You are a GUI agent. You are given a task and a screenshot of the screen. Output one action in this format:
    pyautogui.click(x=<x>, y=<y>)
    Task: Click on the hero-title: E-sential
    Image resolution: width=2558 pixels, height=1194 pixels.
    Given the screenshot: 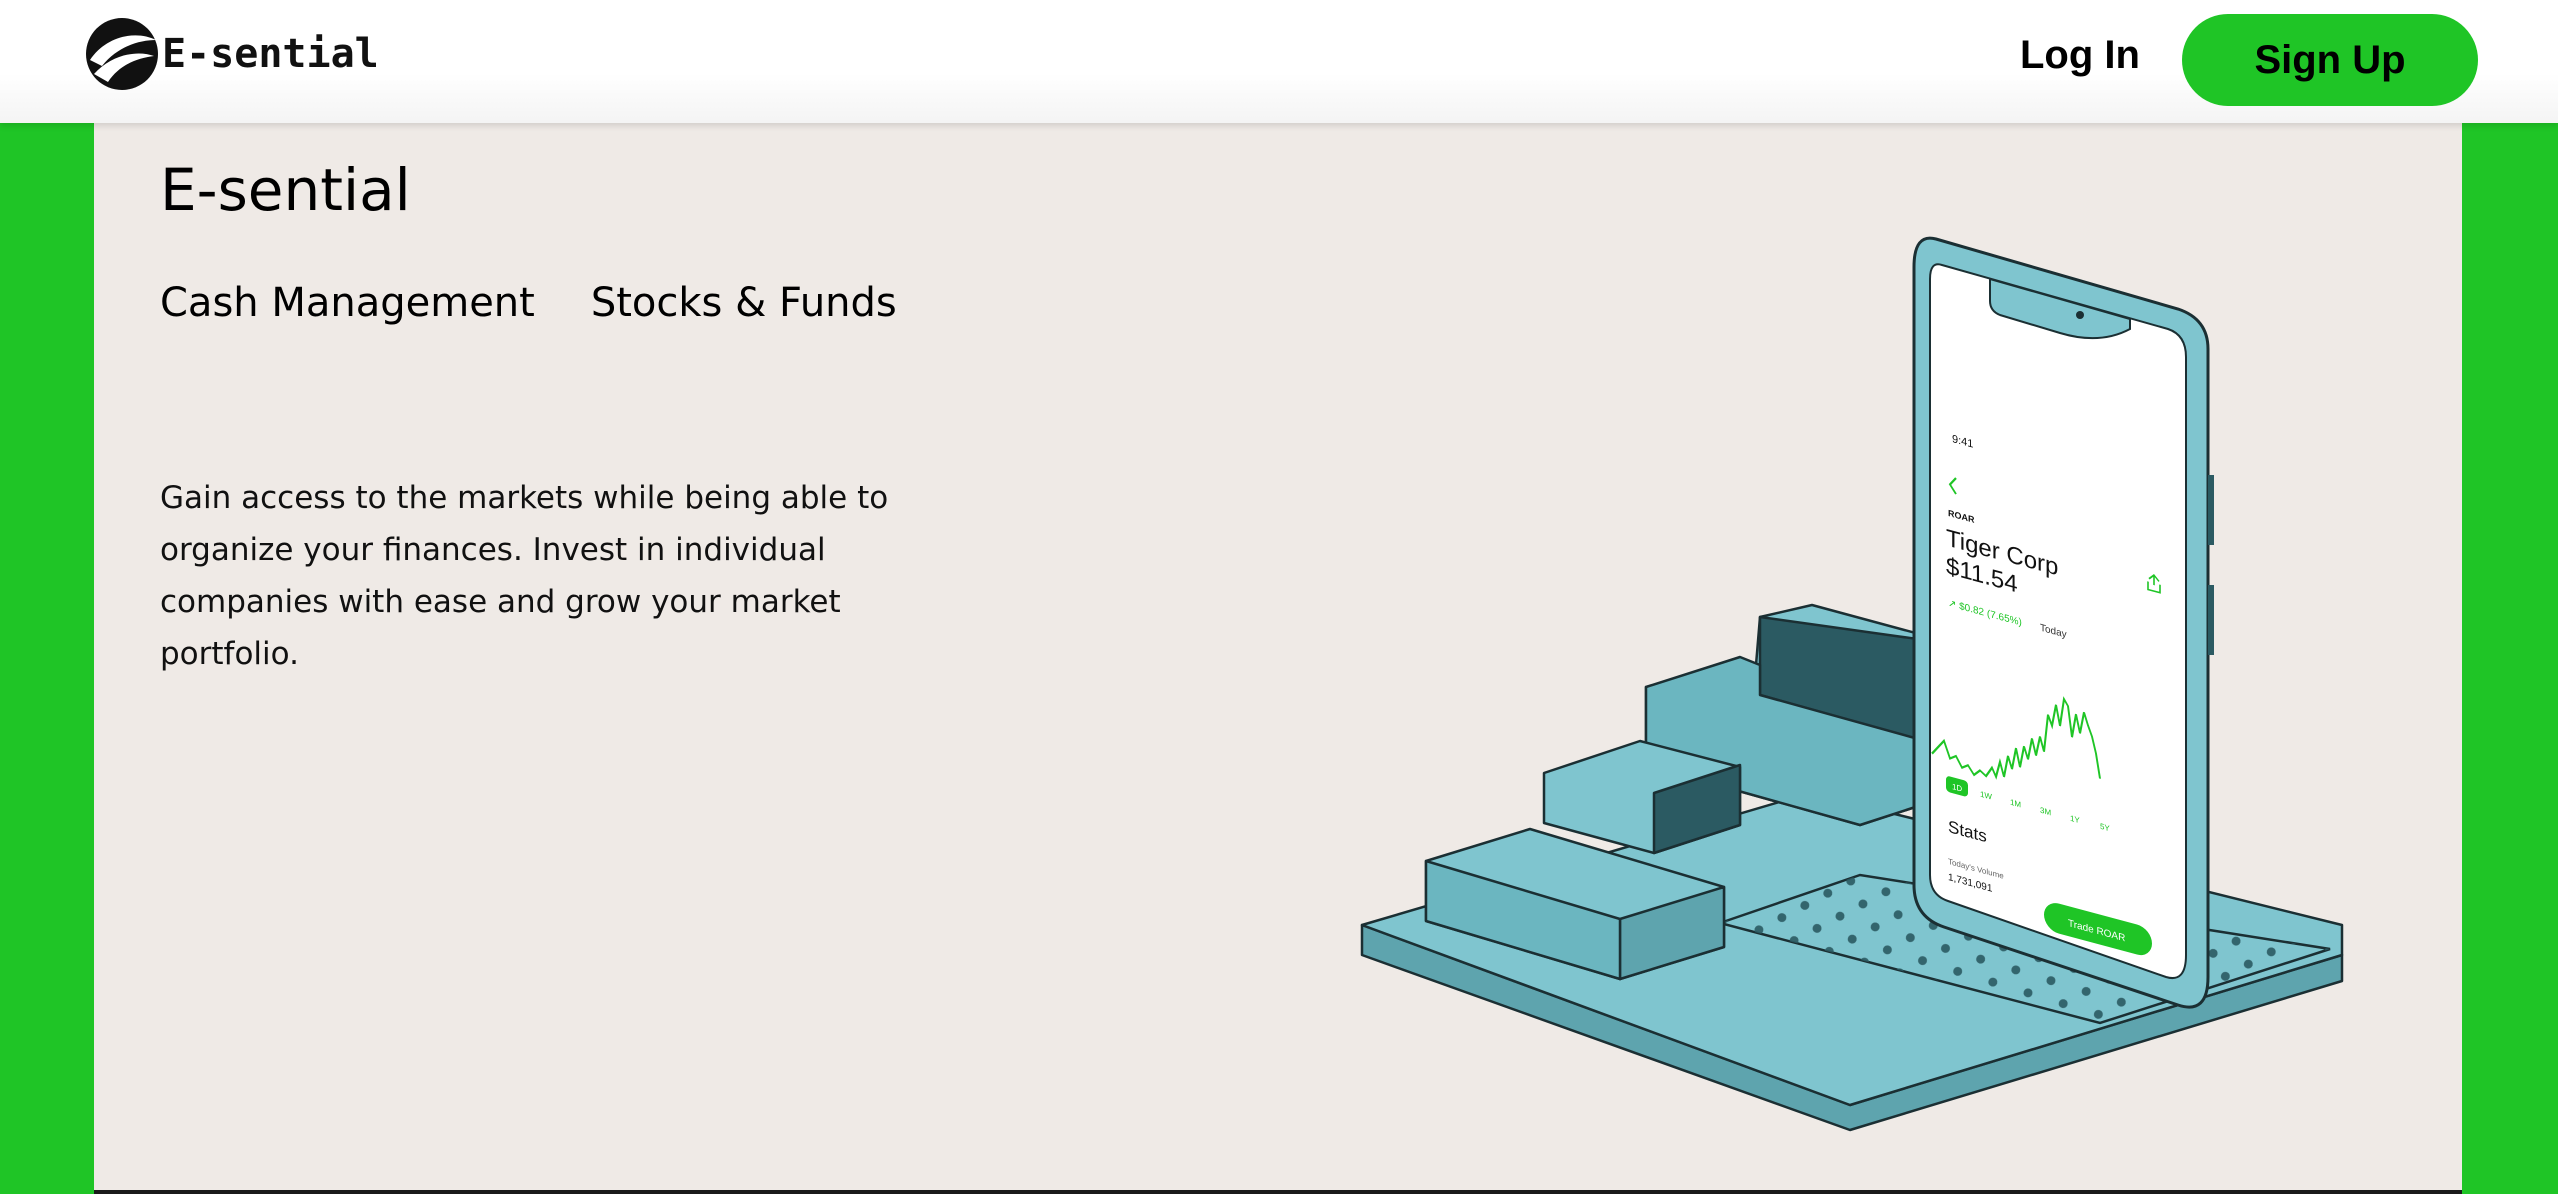 What is the action you would take?
    pyautogui.click(x=285, y=190)
    